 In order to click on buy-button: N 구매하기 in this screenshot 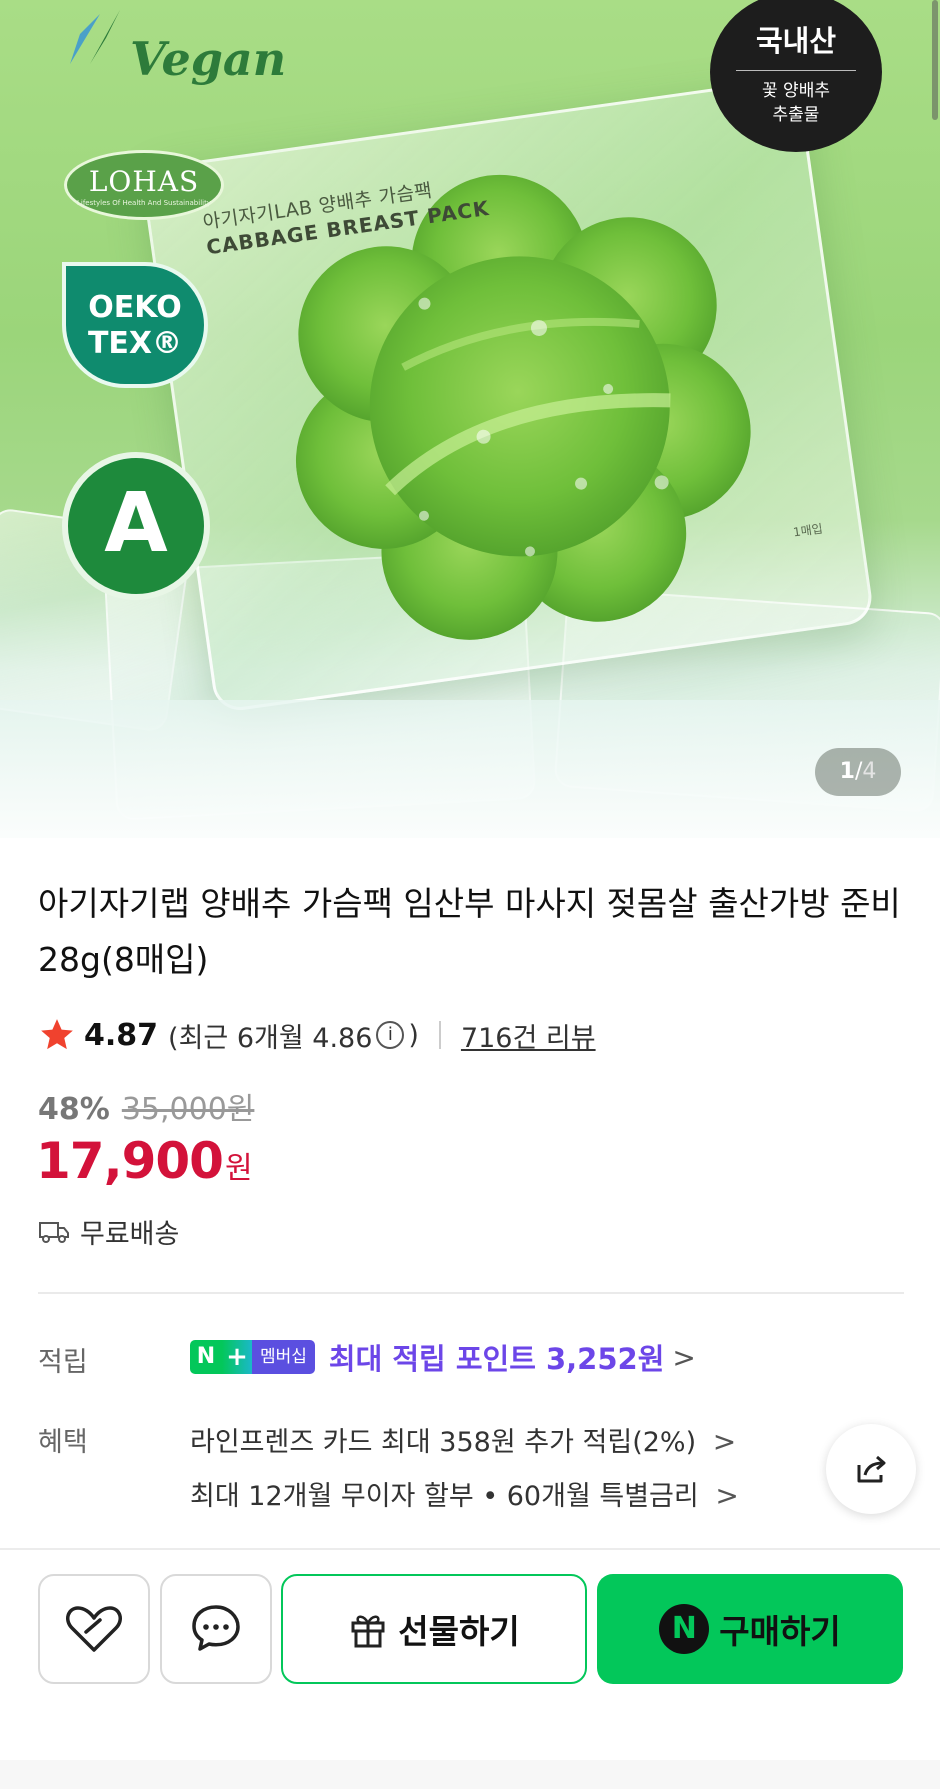, I will do `click(750, 1629)`.